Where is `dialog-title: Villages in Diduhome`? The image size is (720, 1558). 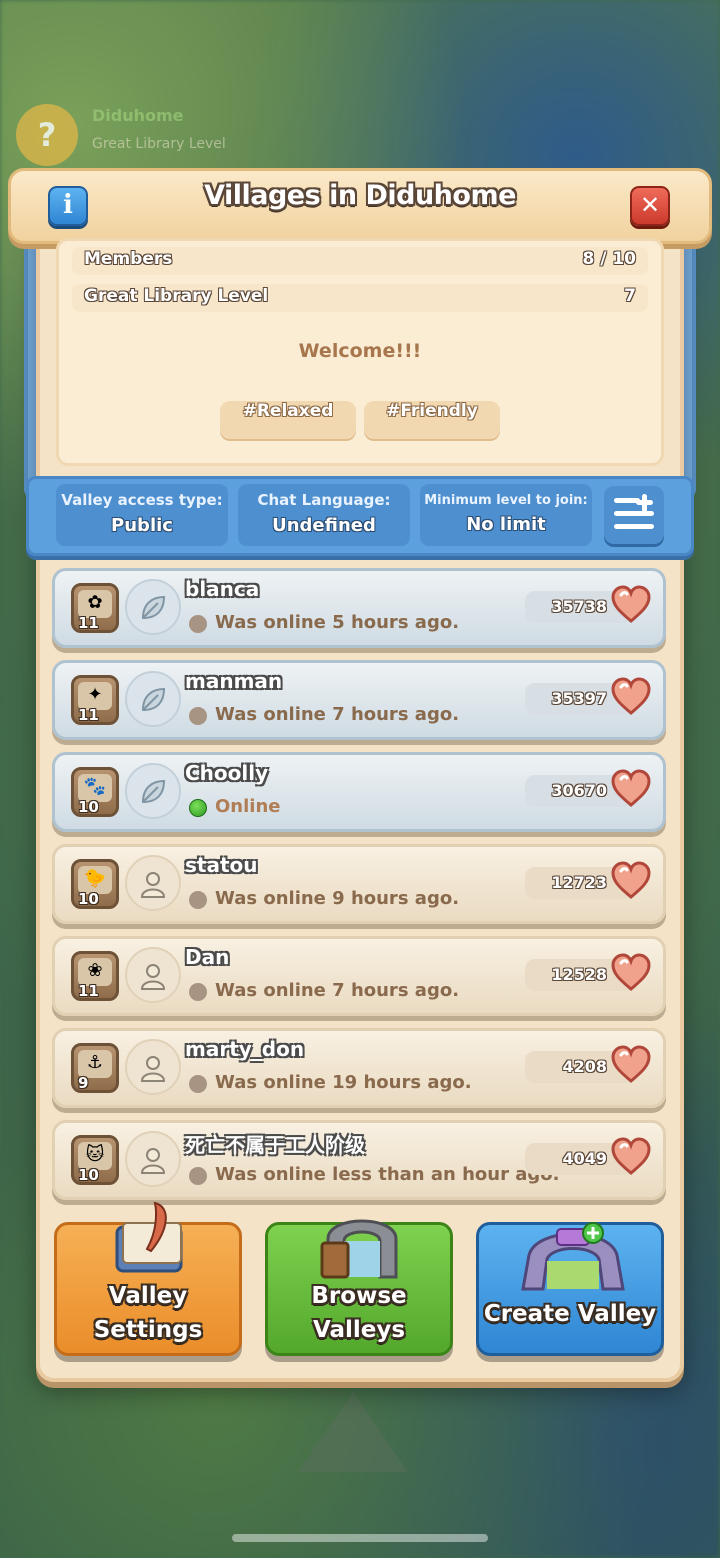
dialog-title: Villages in Diduhome is located at coordinates (360, 195).